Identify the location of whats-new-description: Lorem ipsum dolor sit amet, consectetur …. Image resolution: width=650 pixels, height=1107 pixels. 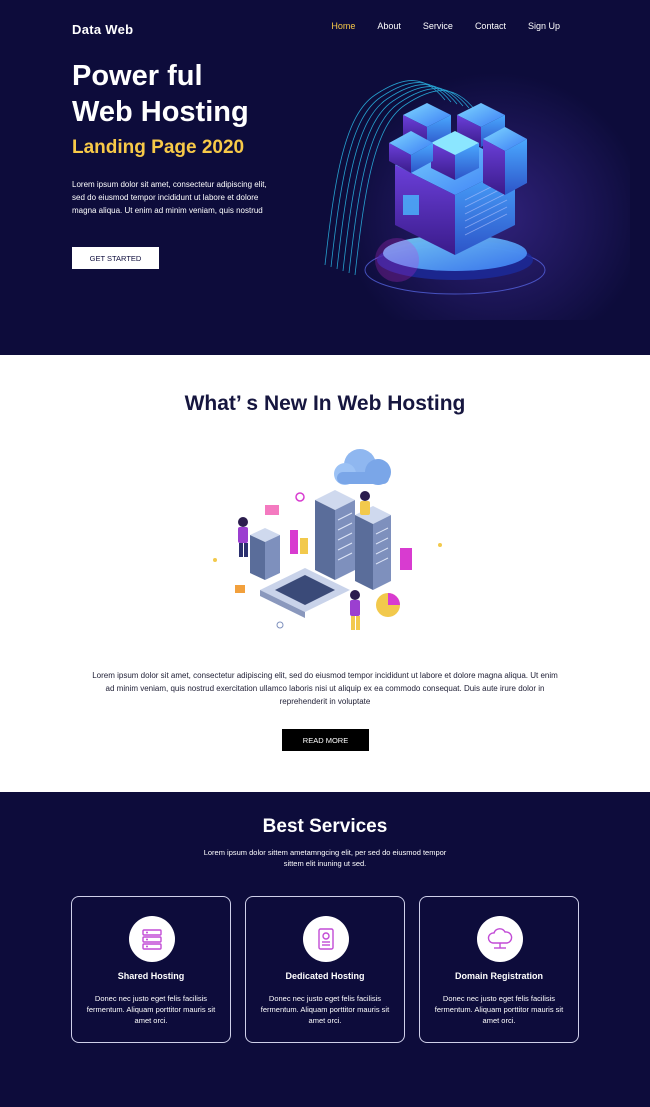
(325, 688).